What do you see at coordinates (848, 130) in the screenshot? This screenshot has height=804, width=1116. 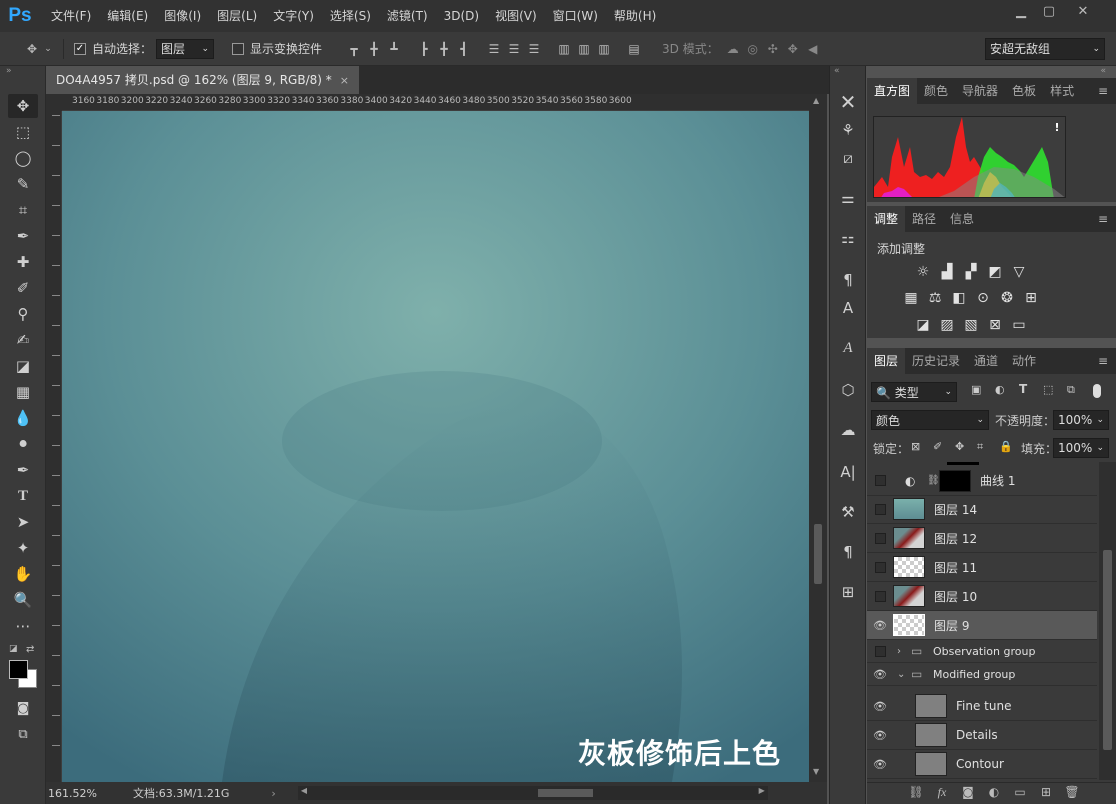 I see `brush-preset-icon: ⚘` at bounding box center [848, 130].